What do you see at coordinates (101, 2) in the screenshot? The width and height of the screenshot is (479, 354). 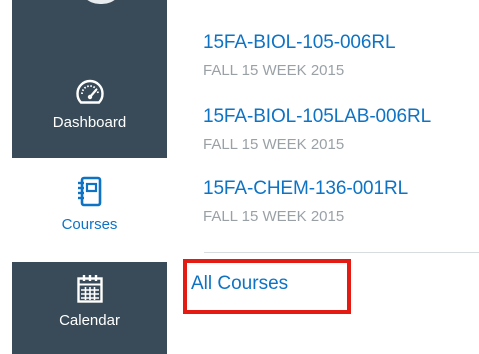 I see `avatar` at bounding box center [101, 2].